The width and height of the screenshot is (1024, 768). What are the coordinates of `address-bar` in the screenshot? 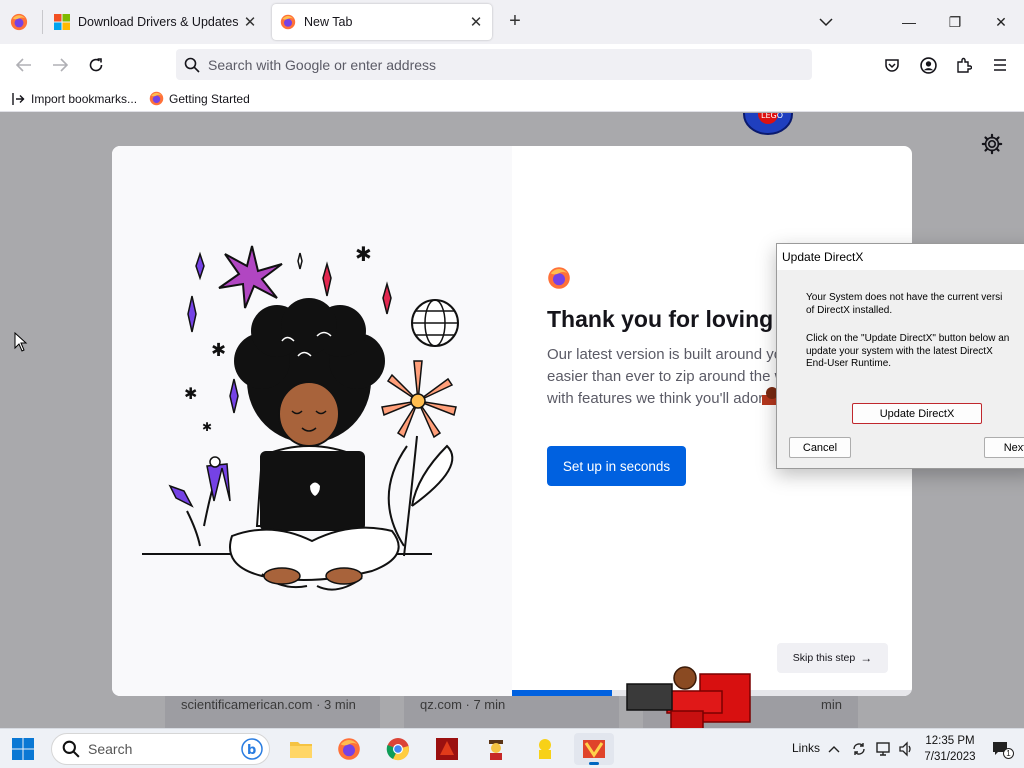 It's located at (494, 64).